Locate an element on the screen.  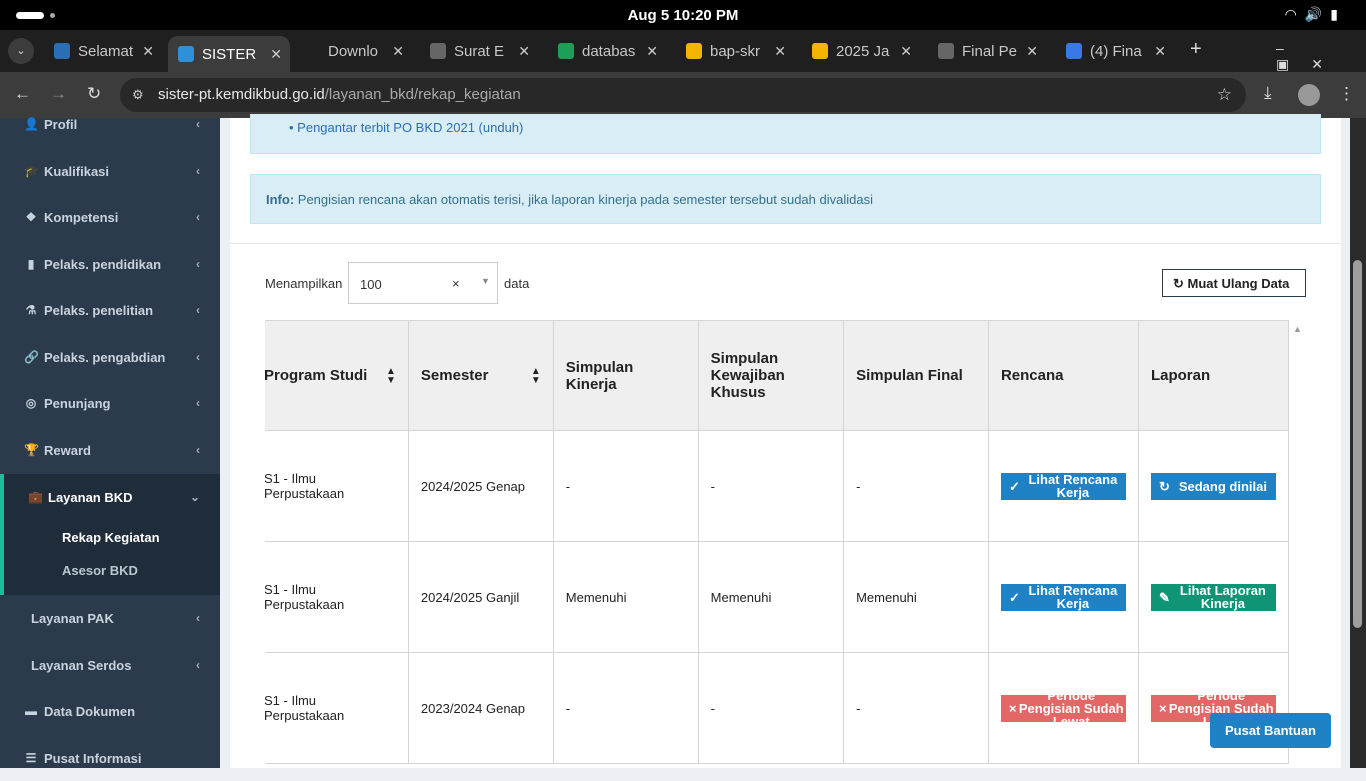
laporan-button: ✎ Lihat Laporan Kinerja is located at coordinates (1213, 597).